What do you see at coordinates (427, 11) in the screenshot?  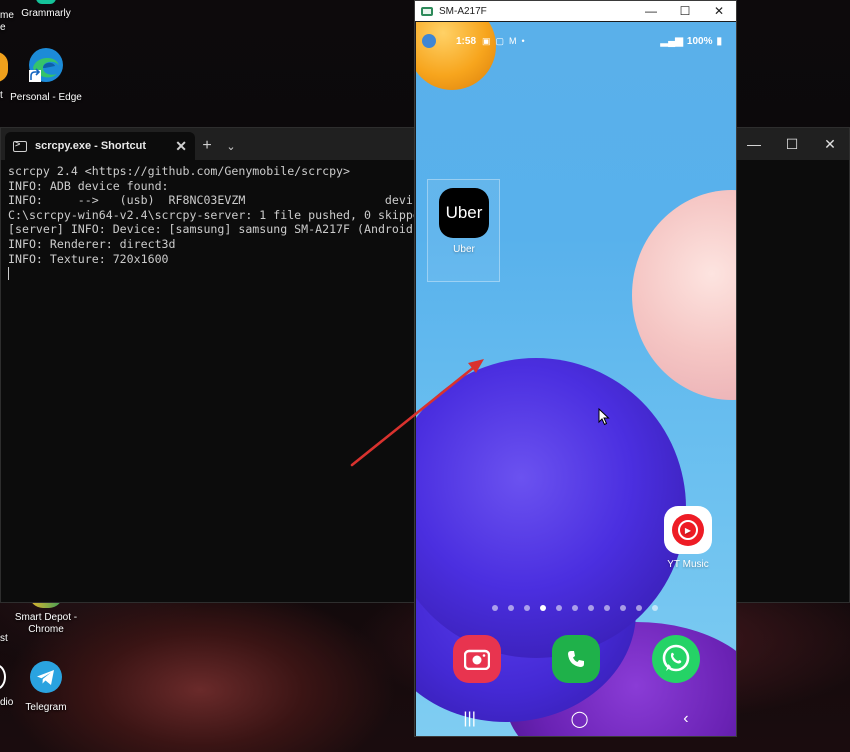 I see `scrcpy-app-icon` at bounding box center [427, 11].